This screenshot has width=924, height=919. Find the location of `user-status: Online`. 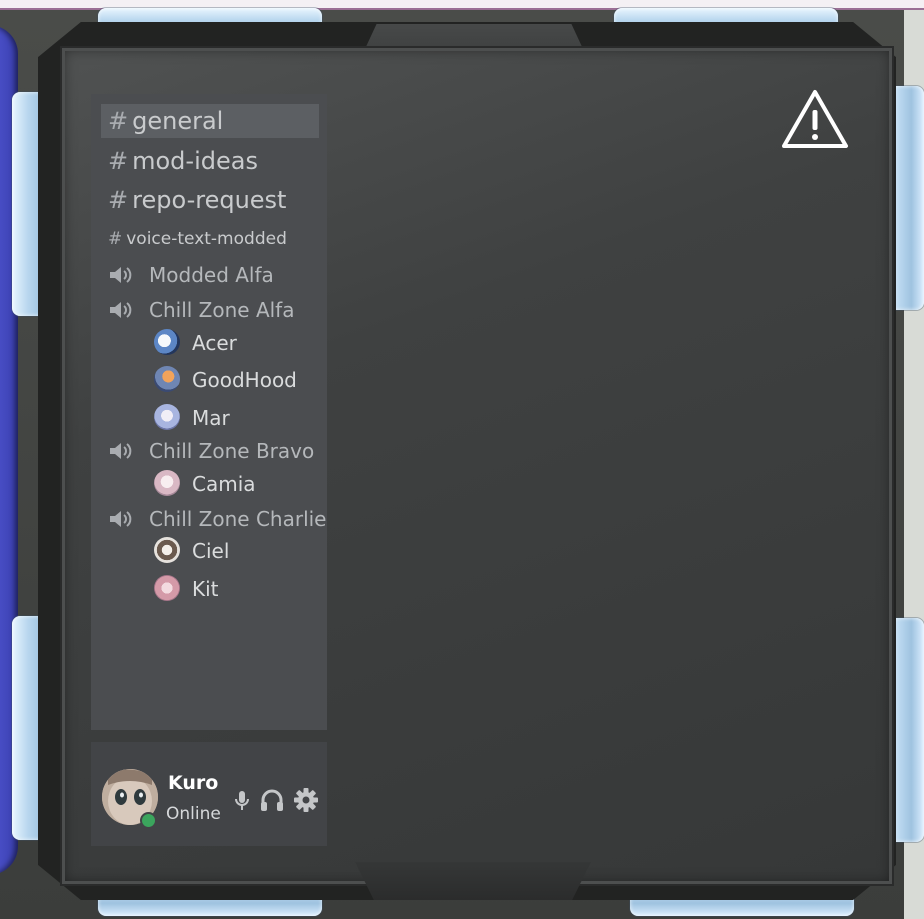

user-status: Online is located at coordinates (193, 814).